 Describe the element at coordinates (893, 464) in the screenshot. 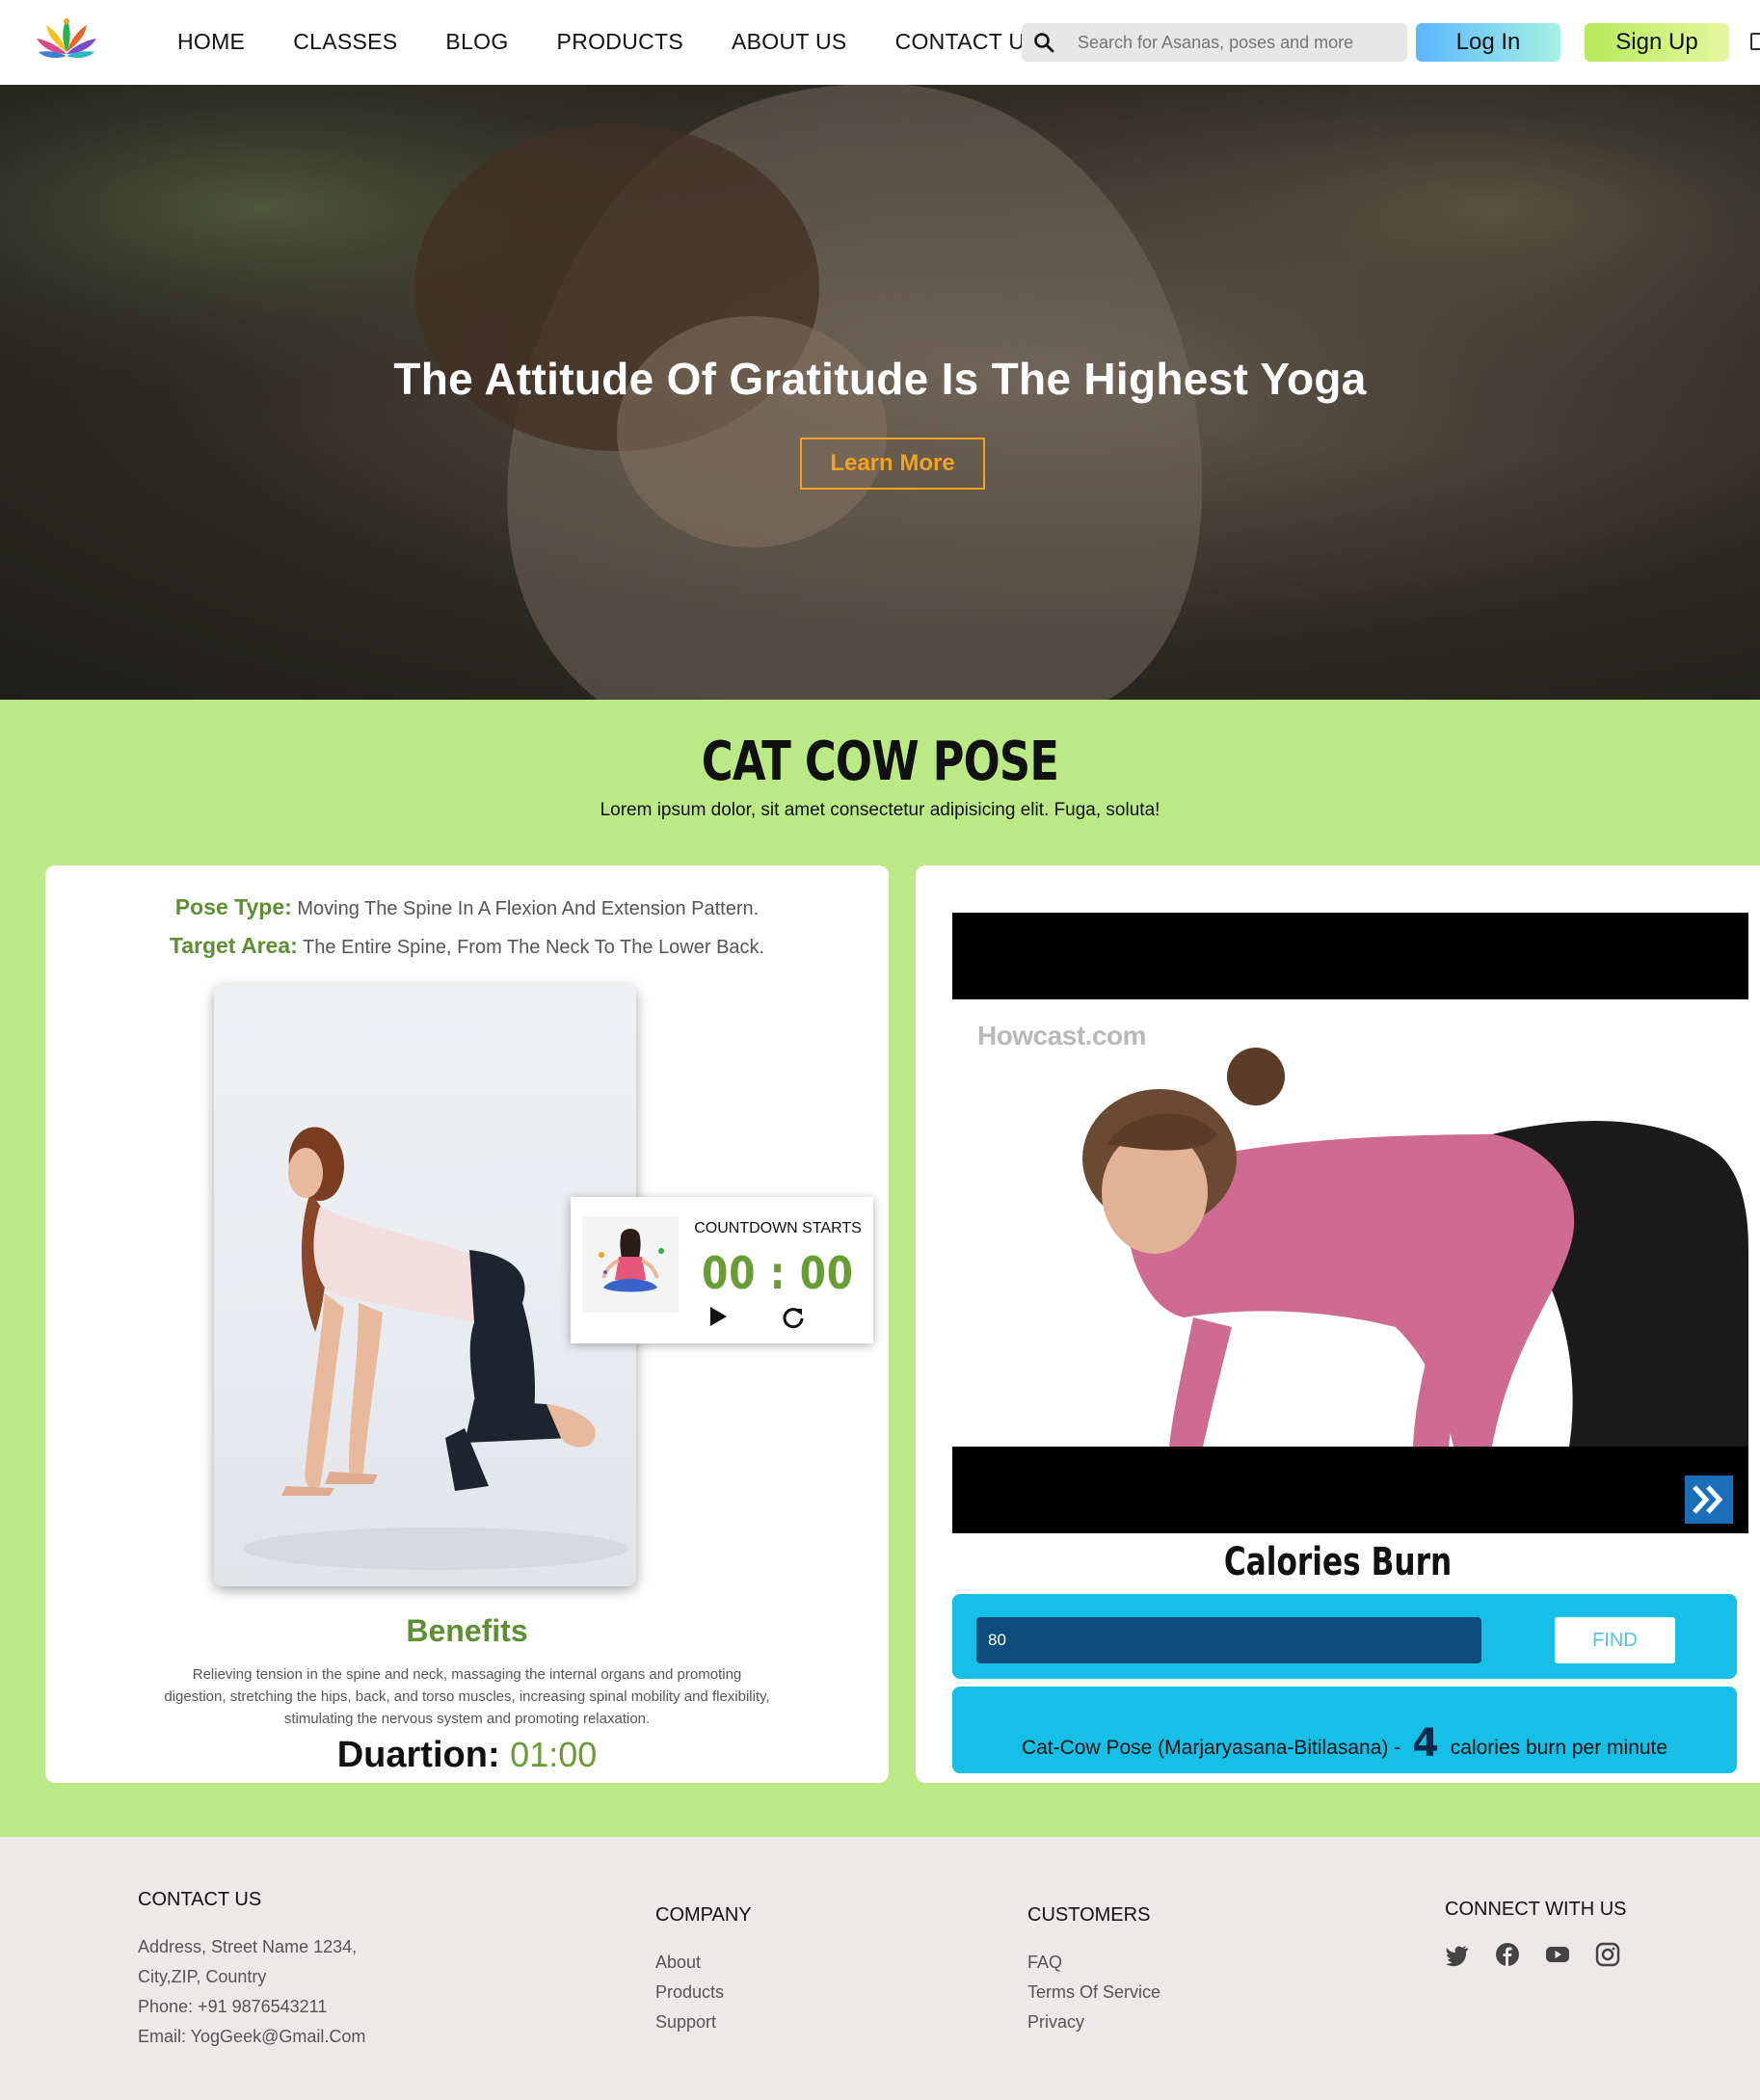

I see `learn-more-button: Learn More` at that location.